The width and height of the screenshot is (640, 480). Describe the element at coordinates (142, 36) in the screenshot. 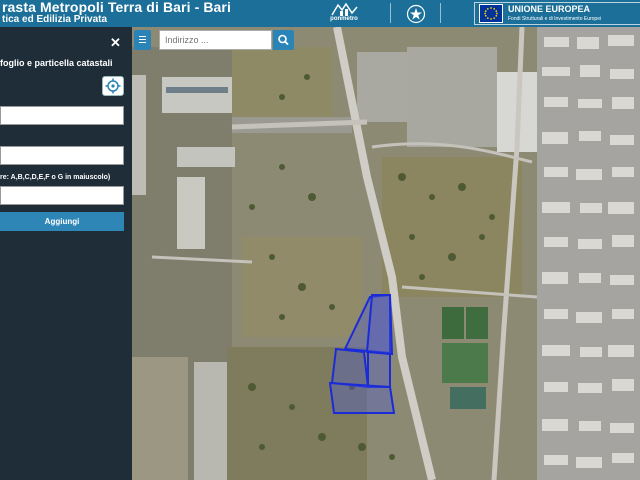

I see `hamburger-icon` at that location.